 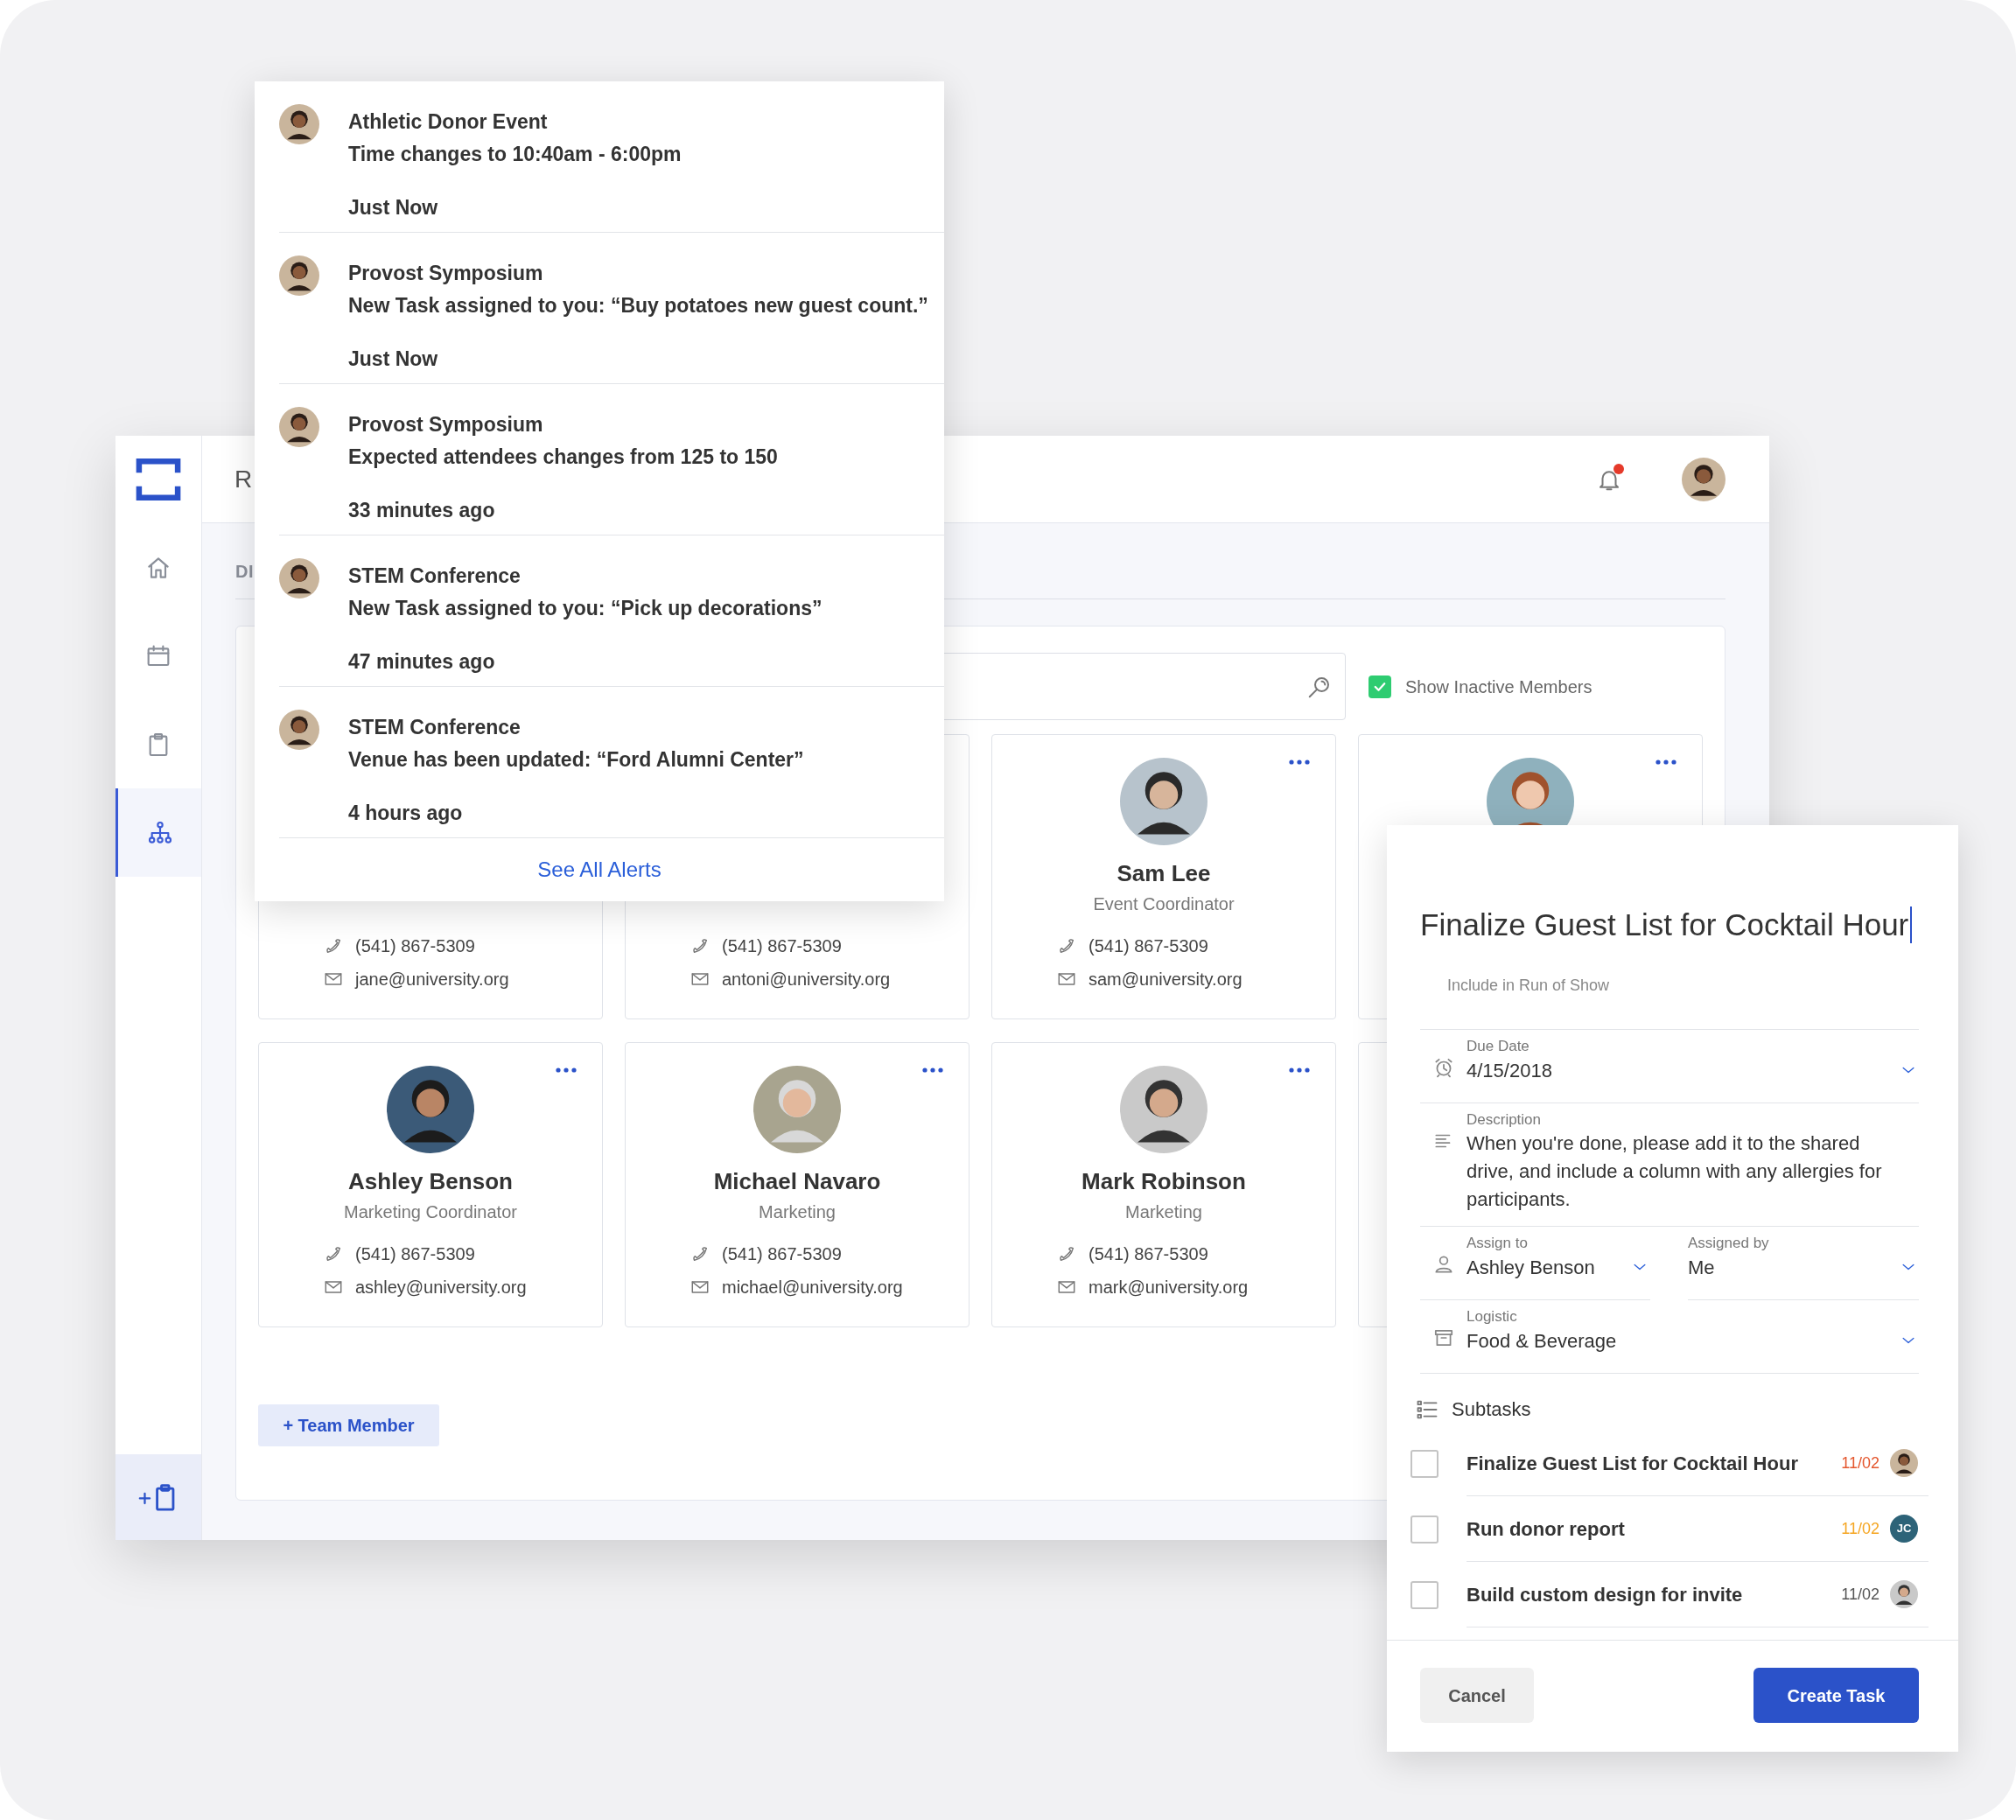 I want to click on field-label: Logistic, so click(x=1492, y=1316).